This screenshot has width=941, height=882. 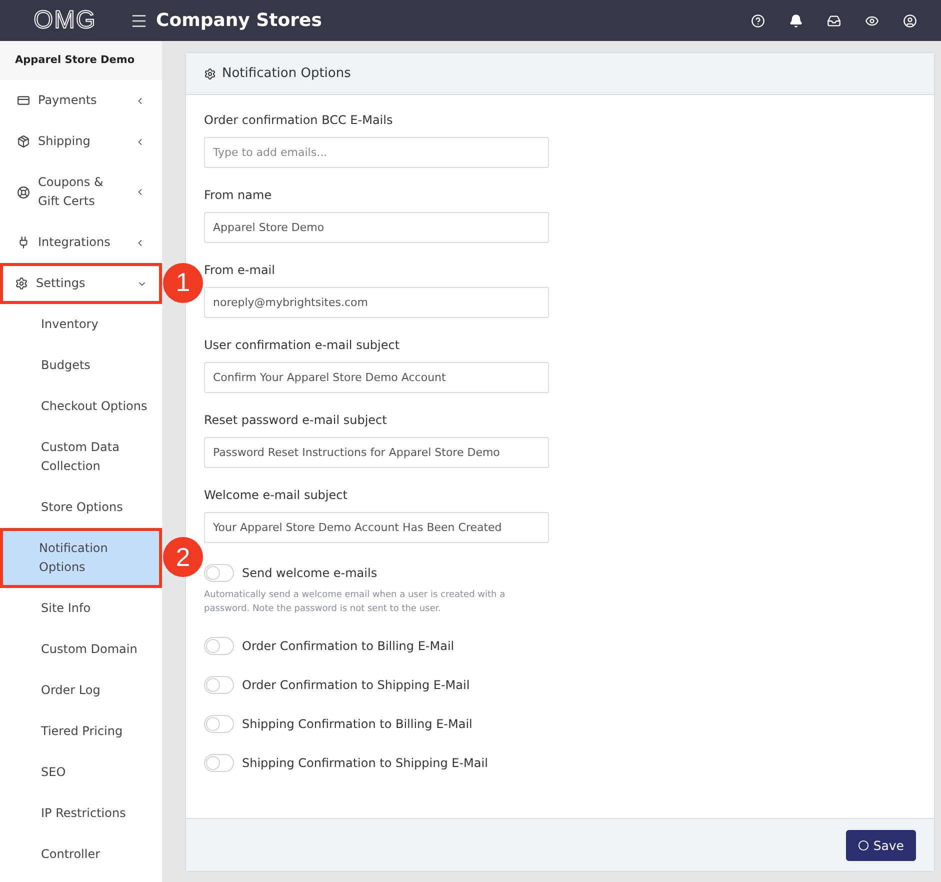 I want to click on sidebar-item: Shipping, so click(x=81, y=141).